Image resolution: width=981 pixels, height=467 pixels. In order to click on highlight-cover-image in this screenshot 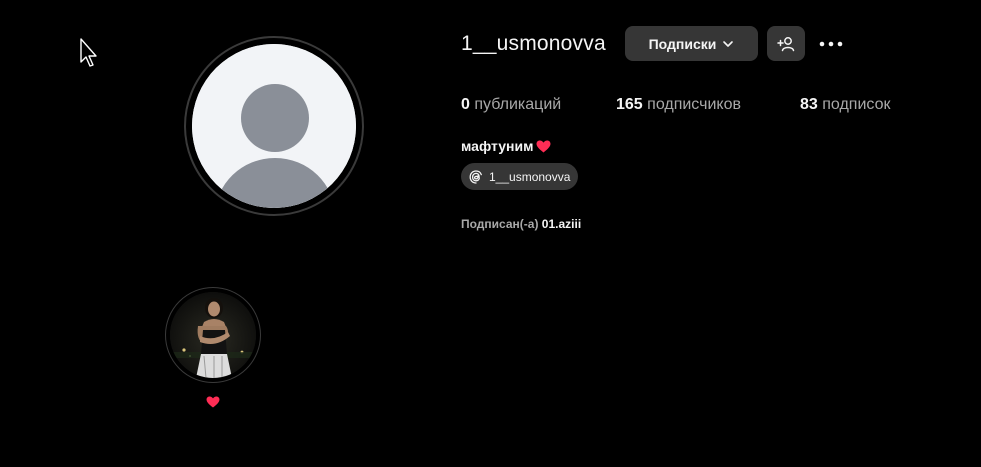, I will do `click(213, 335)`.